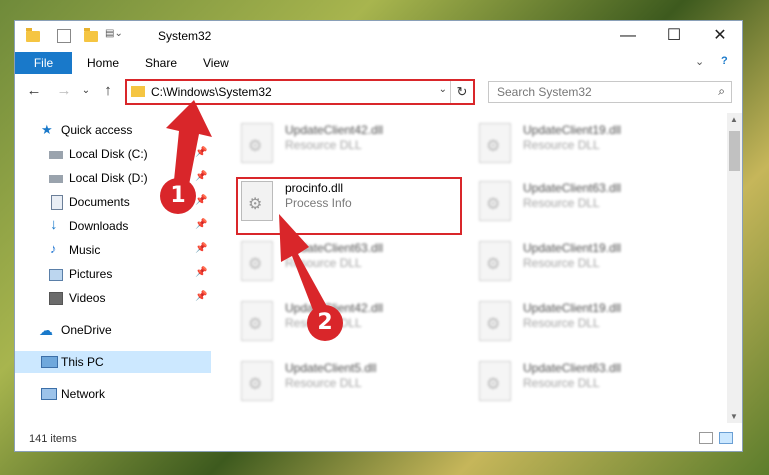 This screenshot has width=769, height=475. What do you see at coordinates (325, 323) in the screenshot?
I see `callout-2: 2` at bounding box center [325, 323].